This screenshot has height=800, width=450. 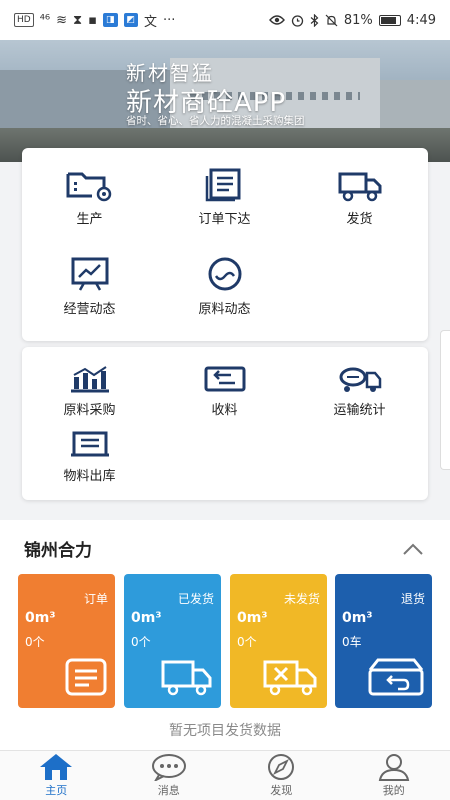 What do you see at coordinates (389, 20) in the screenshot?
I see `battery-icon` at bounding box center [389, 20].